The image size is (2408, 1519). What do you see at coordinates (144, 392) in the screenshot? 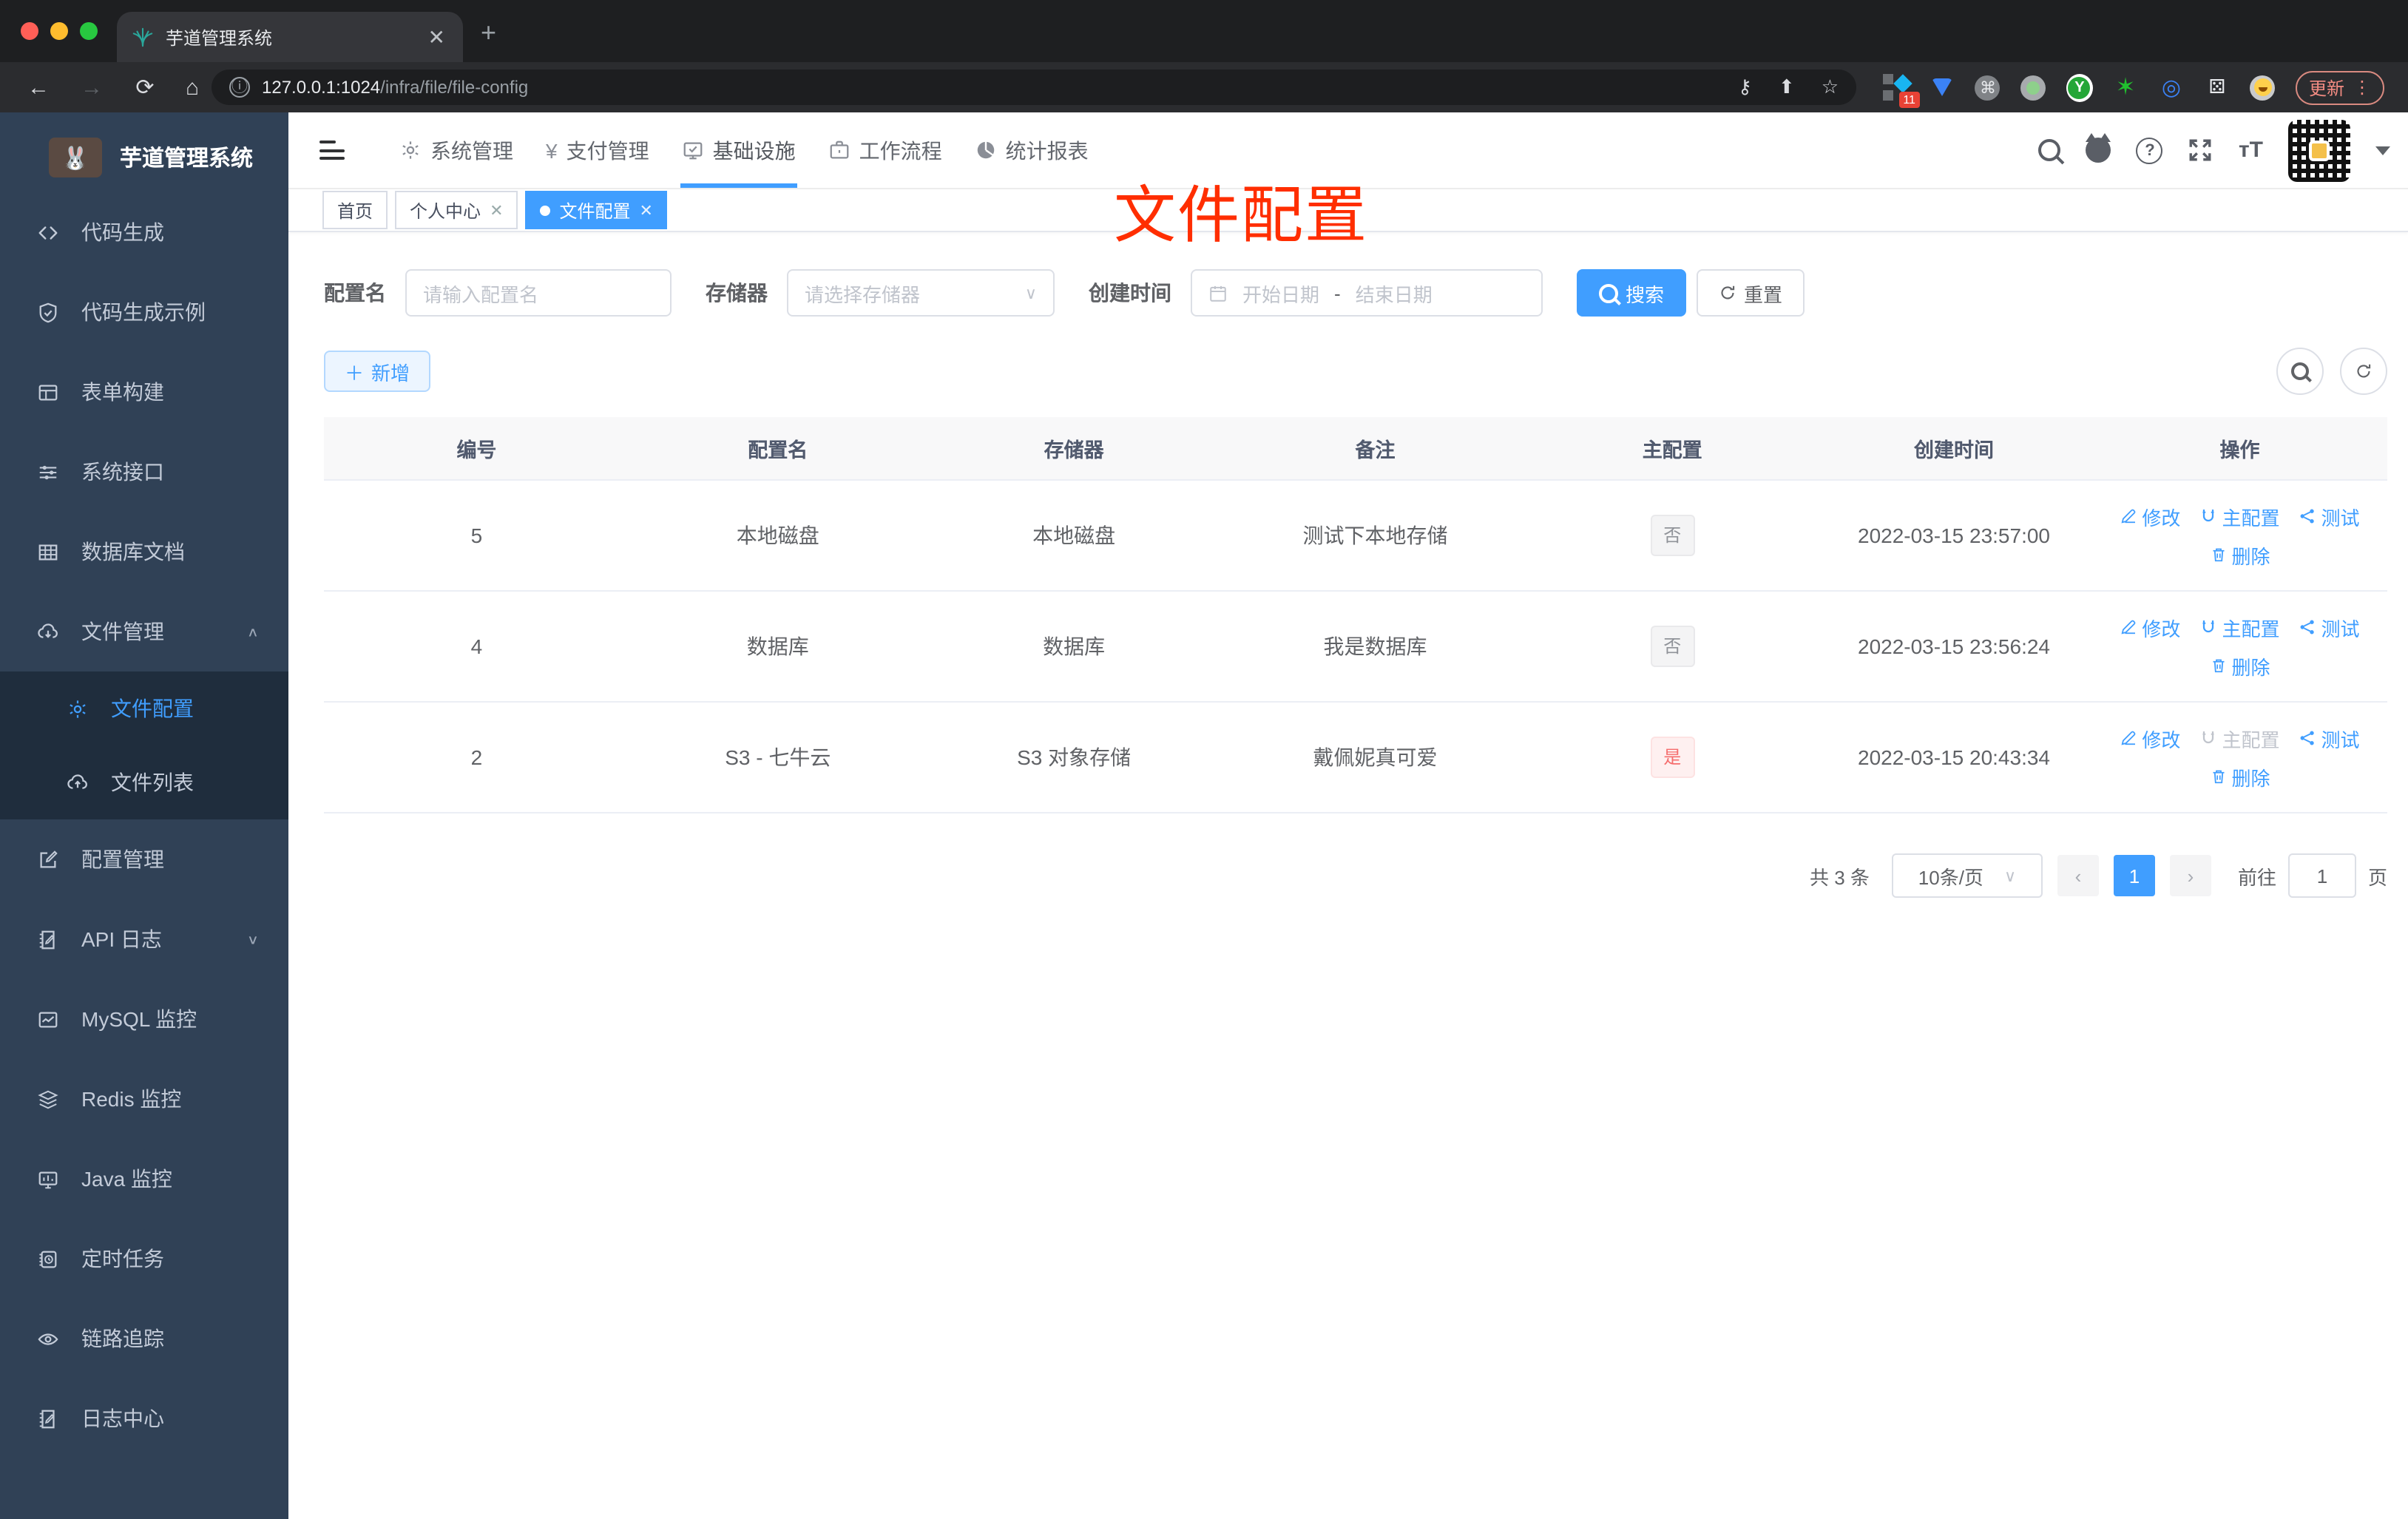
I see `sidebar-item-form-builder: 表单构建` at bounding box center [144, 392].